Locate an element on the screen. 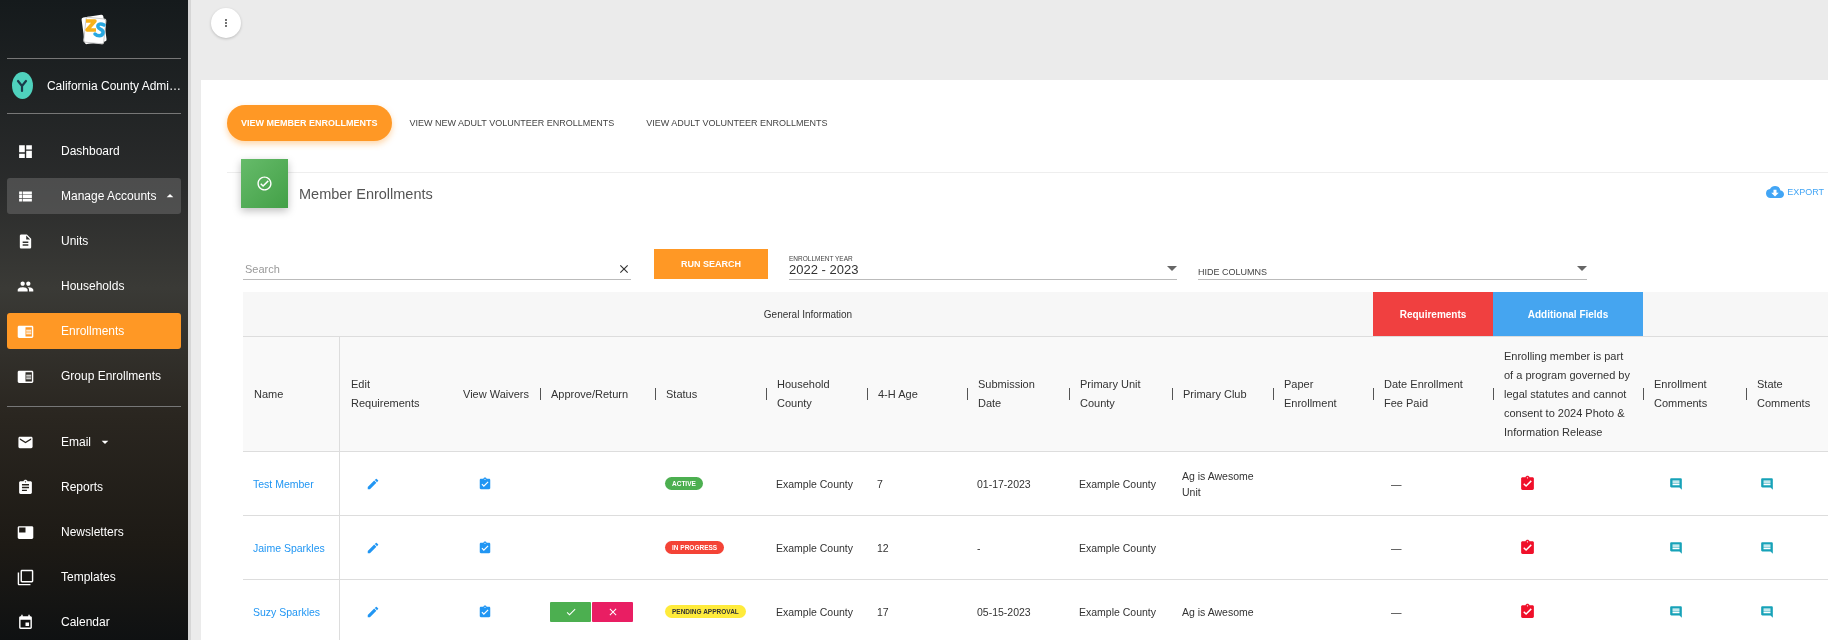 Image resolution: width=1828 pixels, height=640 pixels. column-header: Paper Enrollment is located at coordinates (1310, 394).